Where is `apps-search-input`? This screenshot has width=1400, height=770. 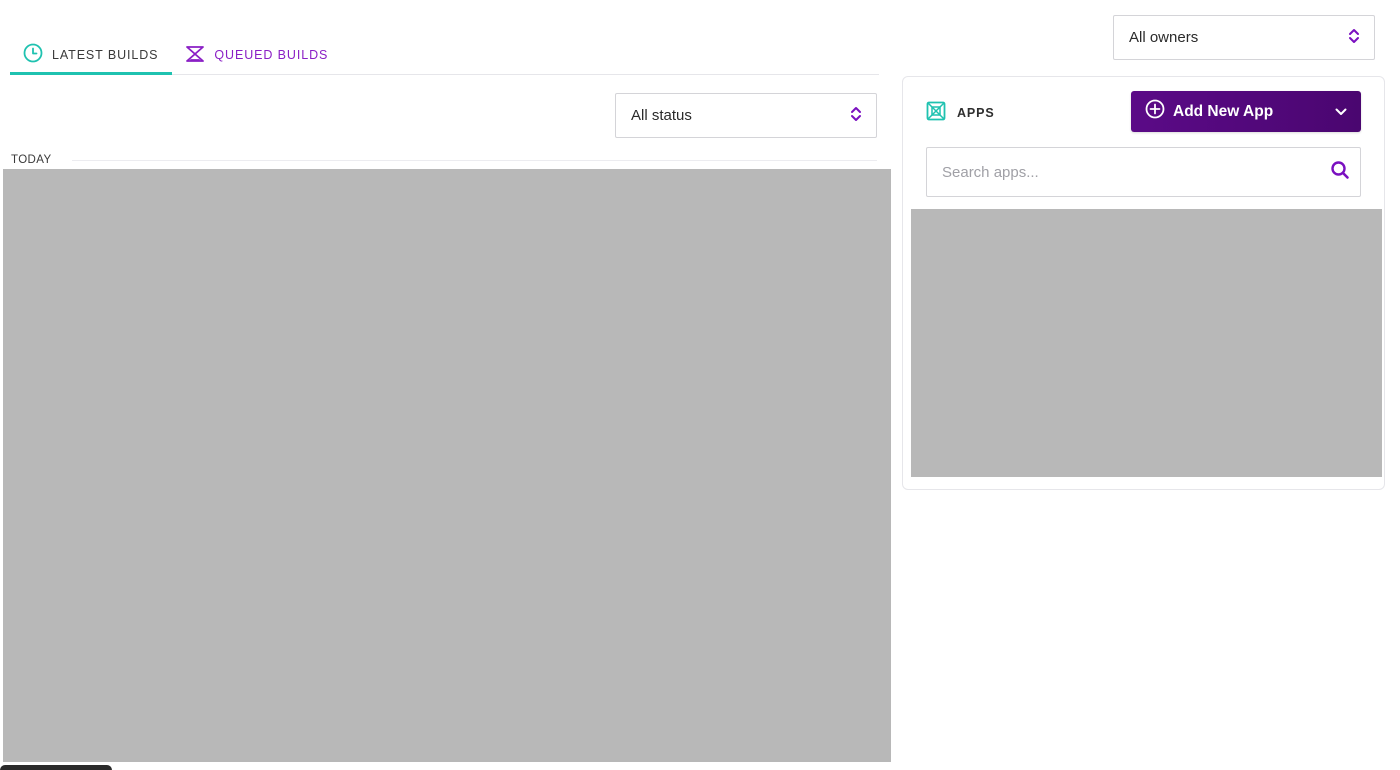 apps-search-input is located at coordinates (1136, 172).